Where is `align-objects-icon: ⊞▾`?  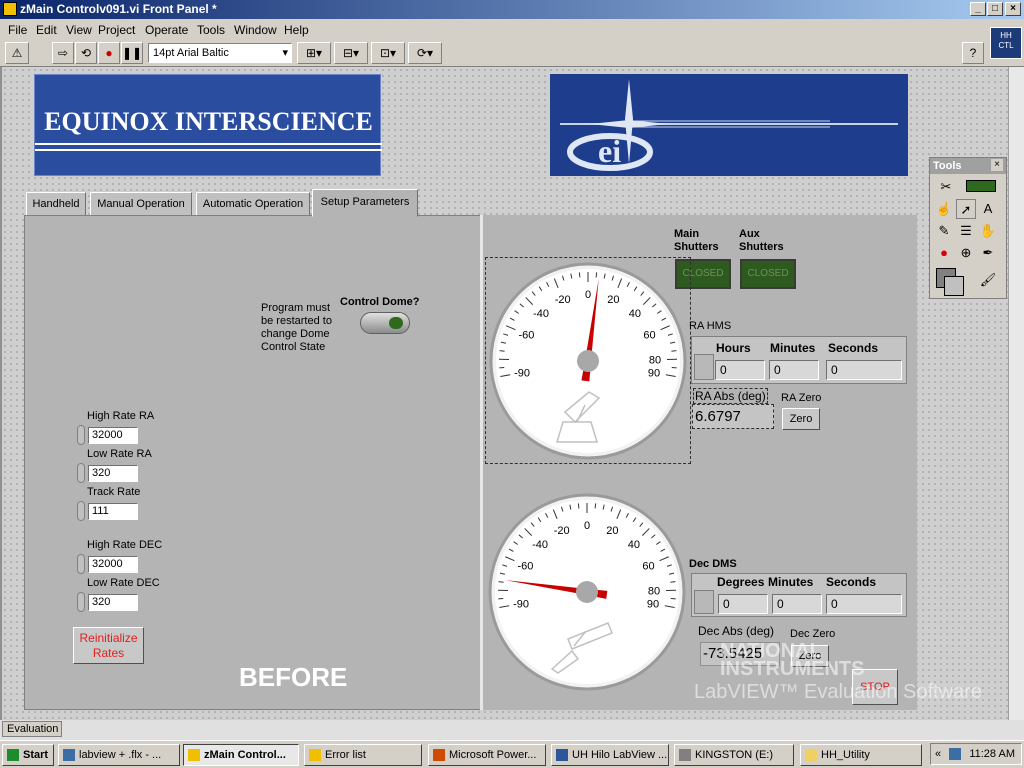
align-objects-icon: ⊞▾ is located at coordinates (314, 53).